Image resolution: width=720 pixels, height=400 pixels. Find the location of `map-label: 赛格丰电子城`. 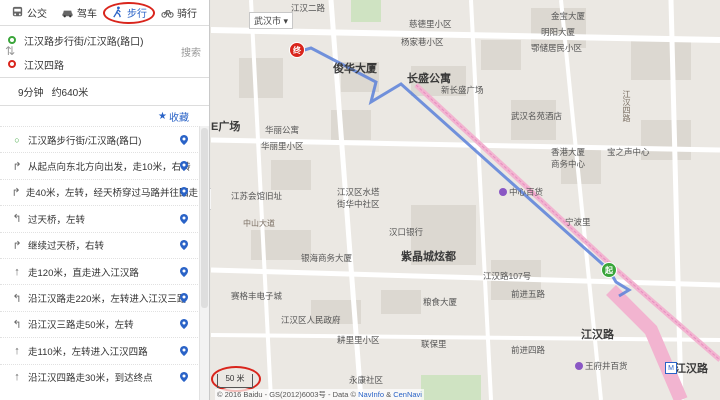

map-label: 赛格丰电子城 is located at coordinates (257, 296).